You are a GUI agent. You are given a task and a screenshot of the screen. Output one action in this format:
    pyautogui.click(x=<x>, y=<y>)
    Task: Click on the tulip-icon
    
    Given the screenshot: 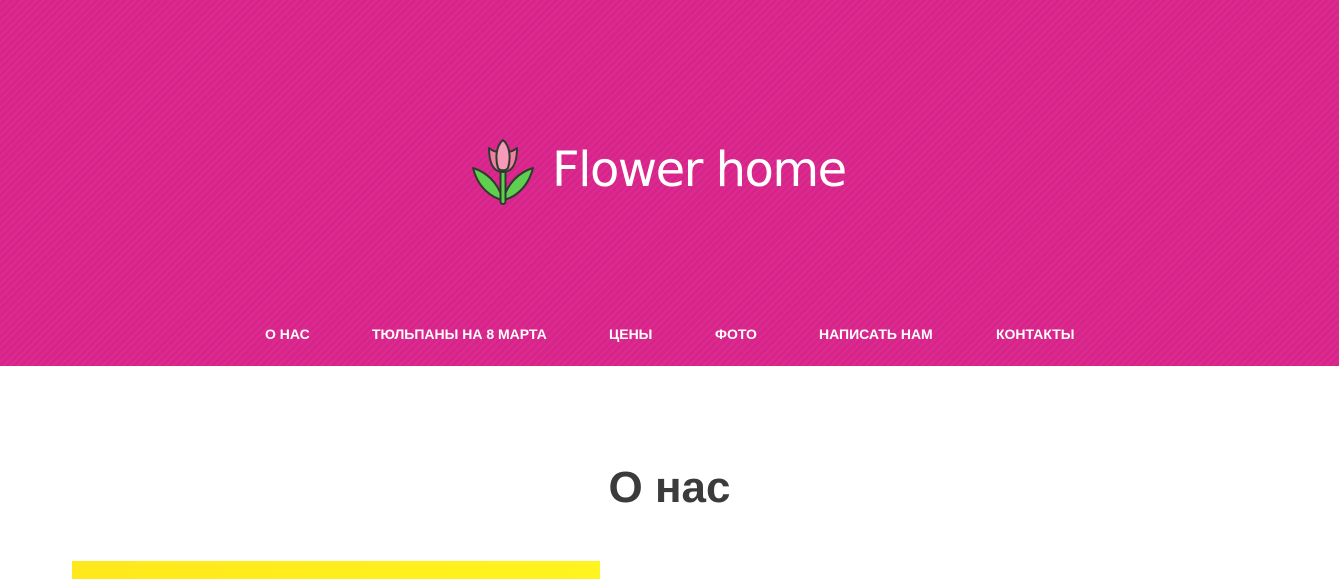 What is the action you would take?
    pyautogui.click(x=503, y=172)
    